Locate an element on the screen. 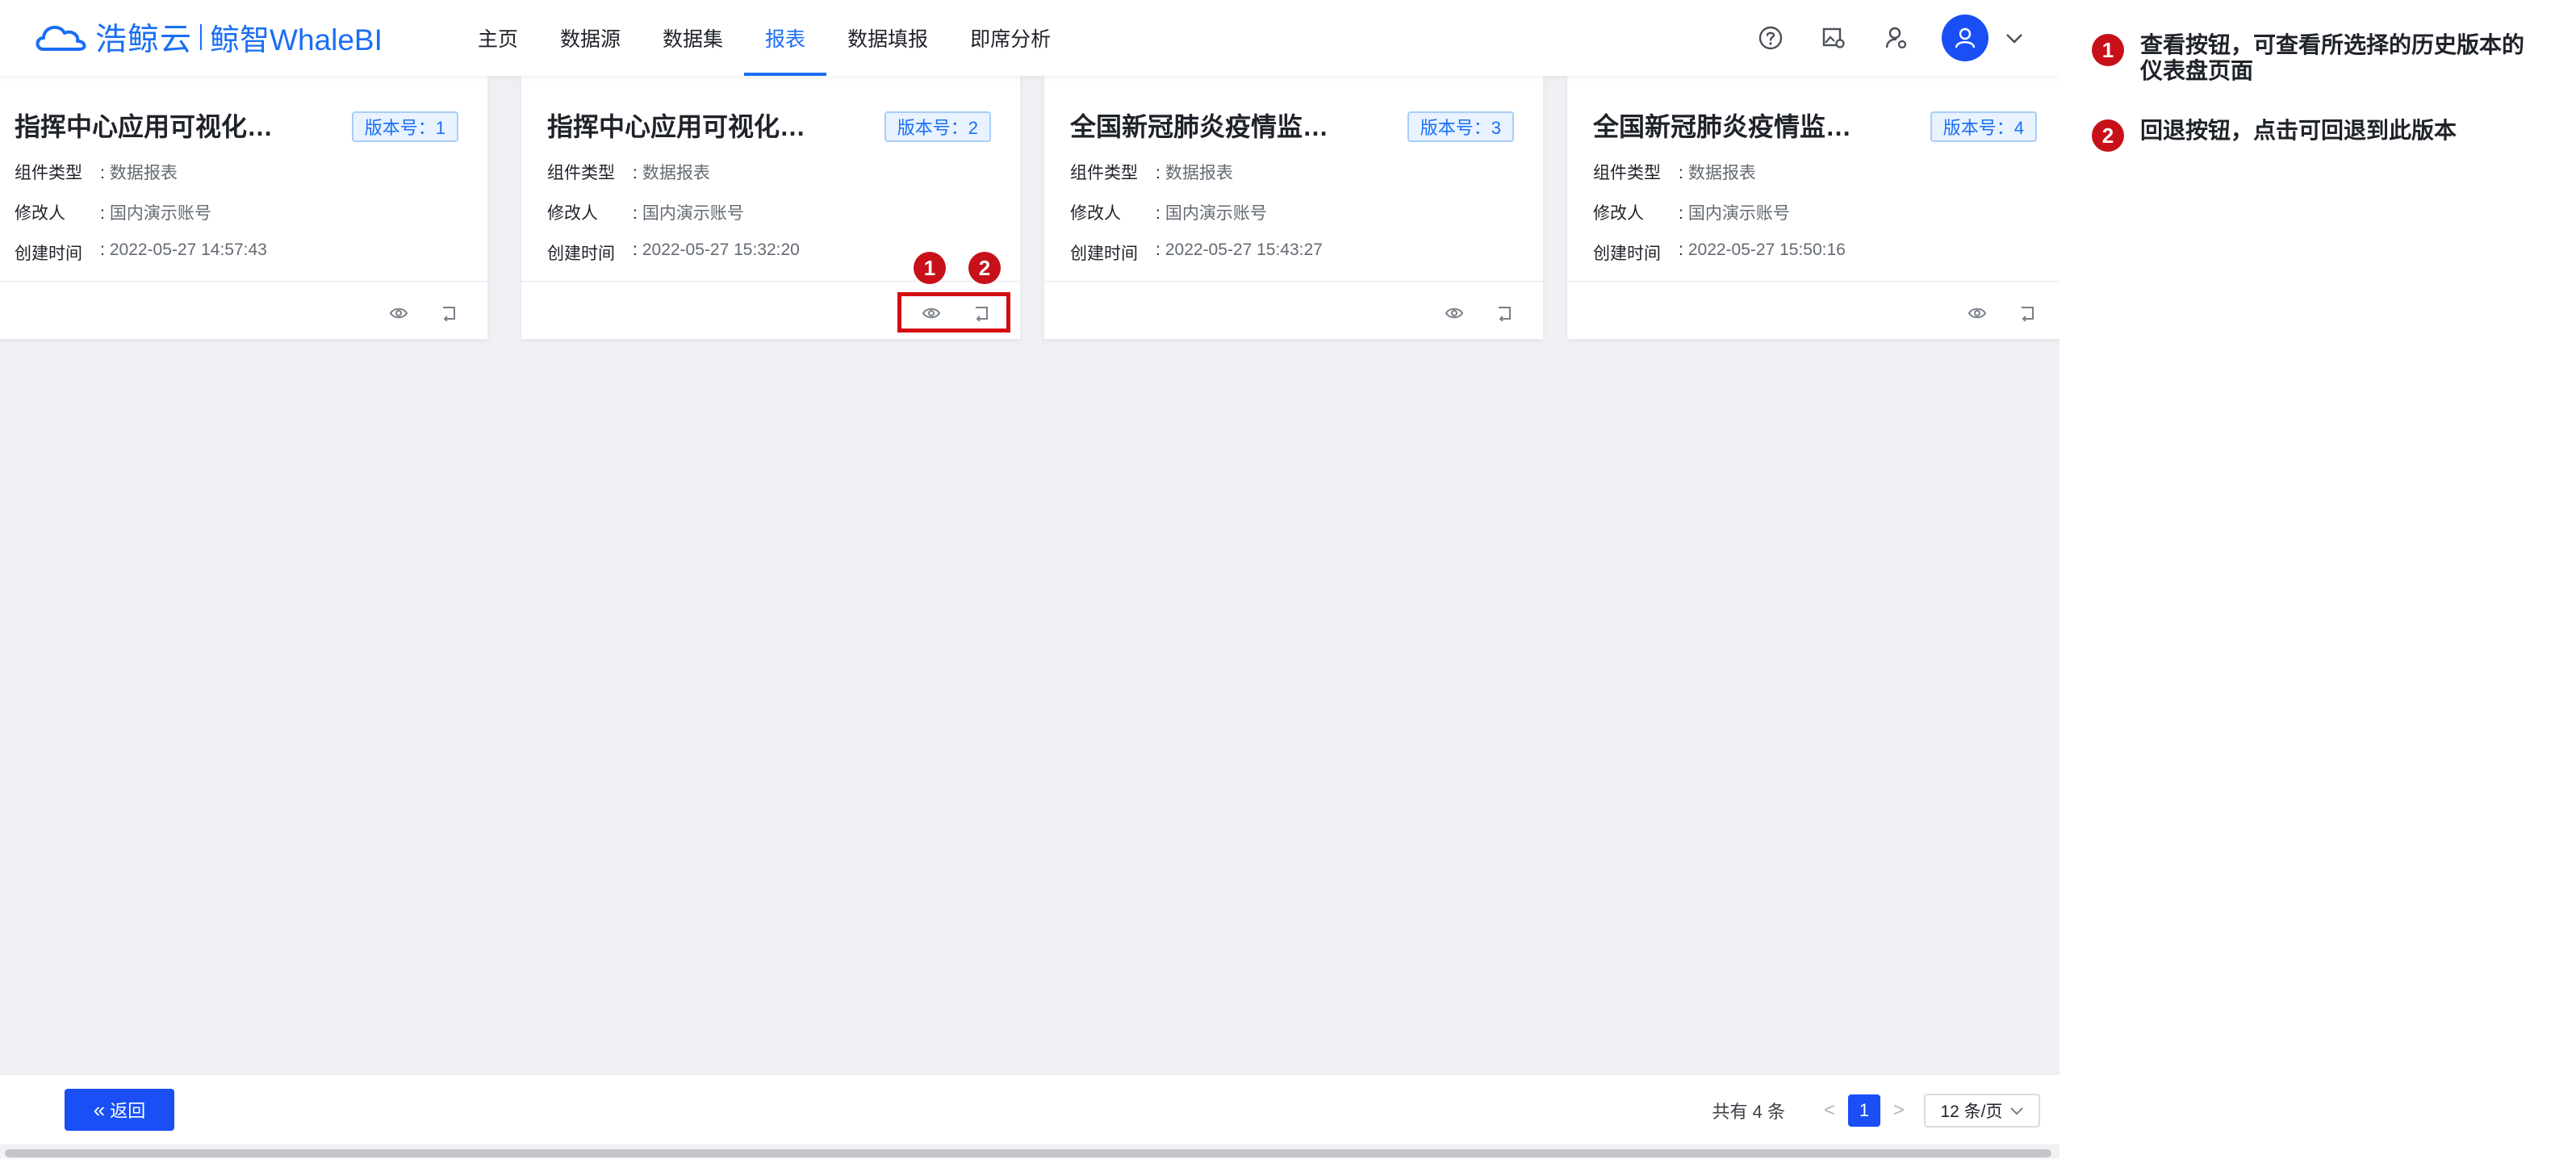 The image size is (2576, 1159). back-button: « 返回 is located at coordinates (119, 1110).